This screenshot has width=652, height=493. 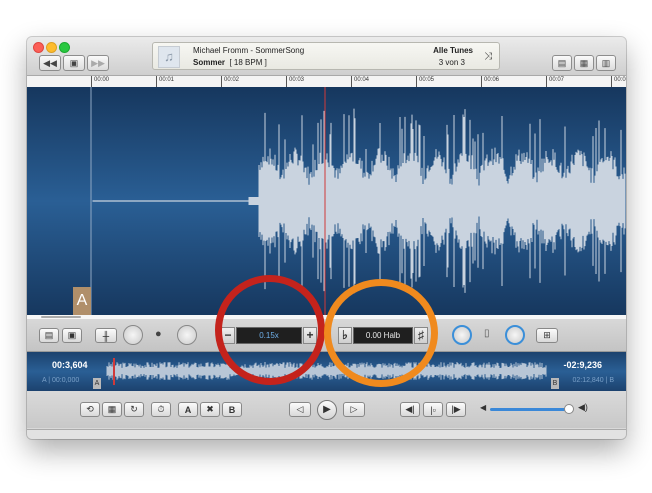 I want to click on ruler-tick: 00:01, so click(x=165, y=81).